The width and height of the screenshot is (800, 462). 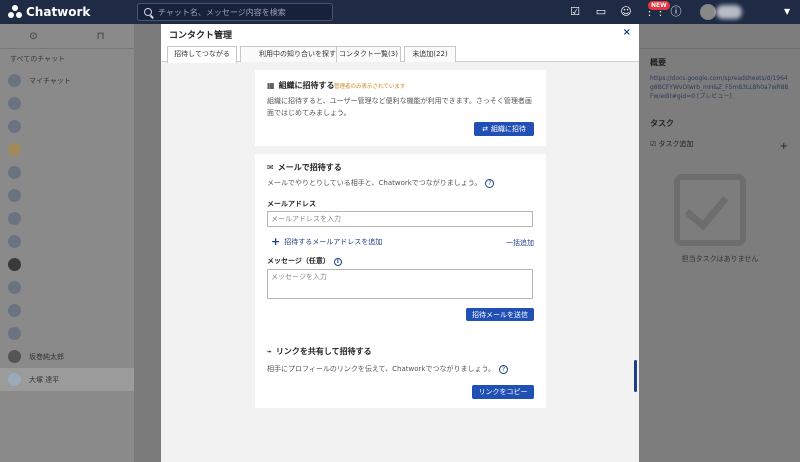 What do you see at coordinates (503, 392) in the screenshot?
I see `copy-link-button: リンクをコピー` at bounding box center [503, 392].